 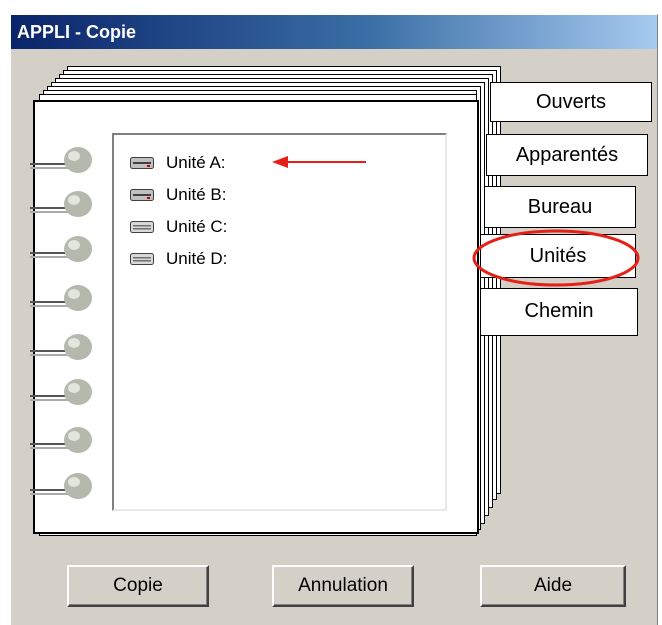 I want to click on drive-label: Unité D:, so click(x=197, y=258).